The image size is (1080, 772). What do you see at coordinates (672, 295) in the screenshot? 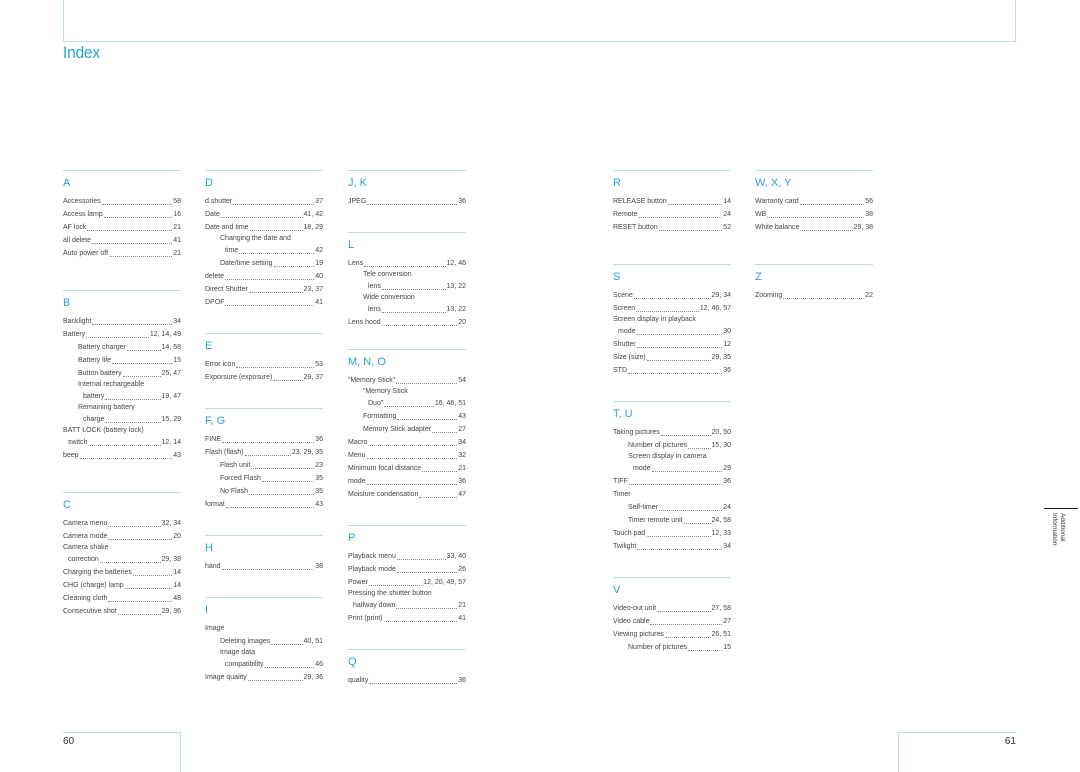
I see `index-entry: Scene 29, 34` at bounding box center [672, 295].